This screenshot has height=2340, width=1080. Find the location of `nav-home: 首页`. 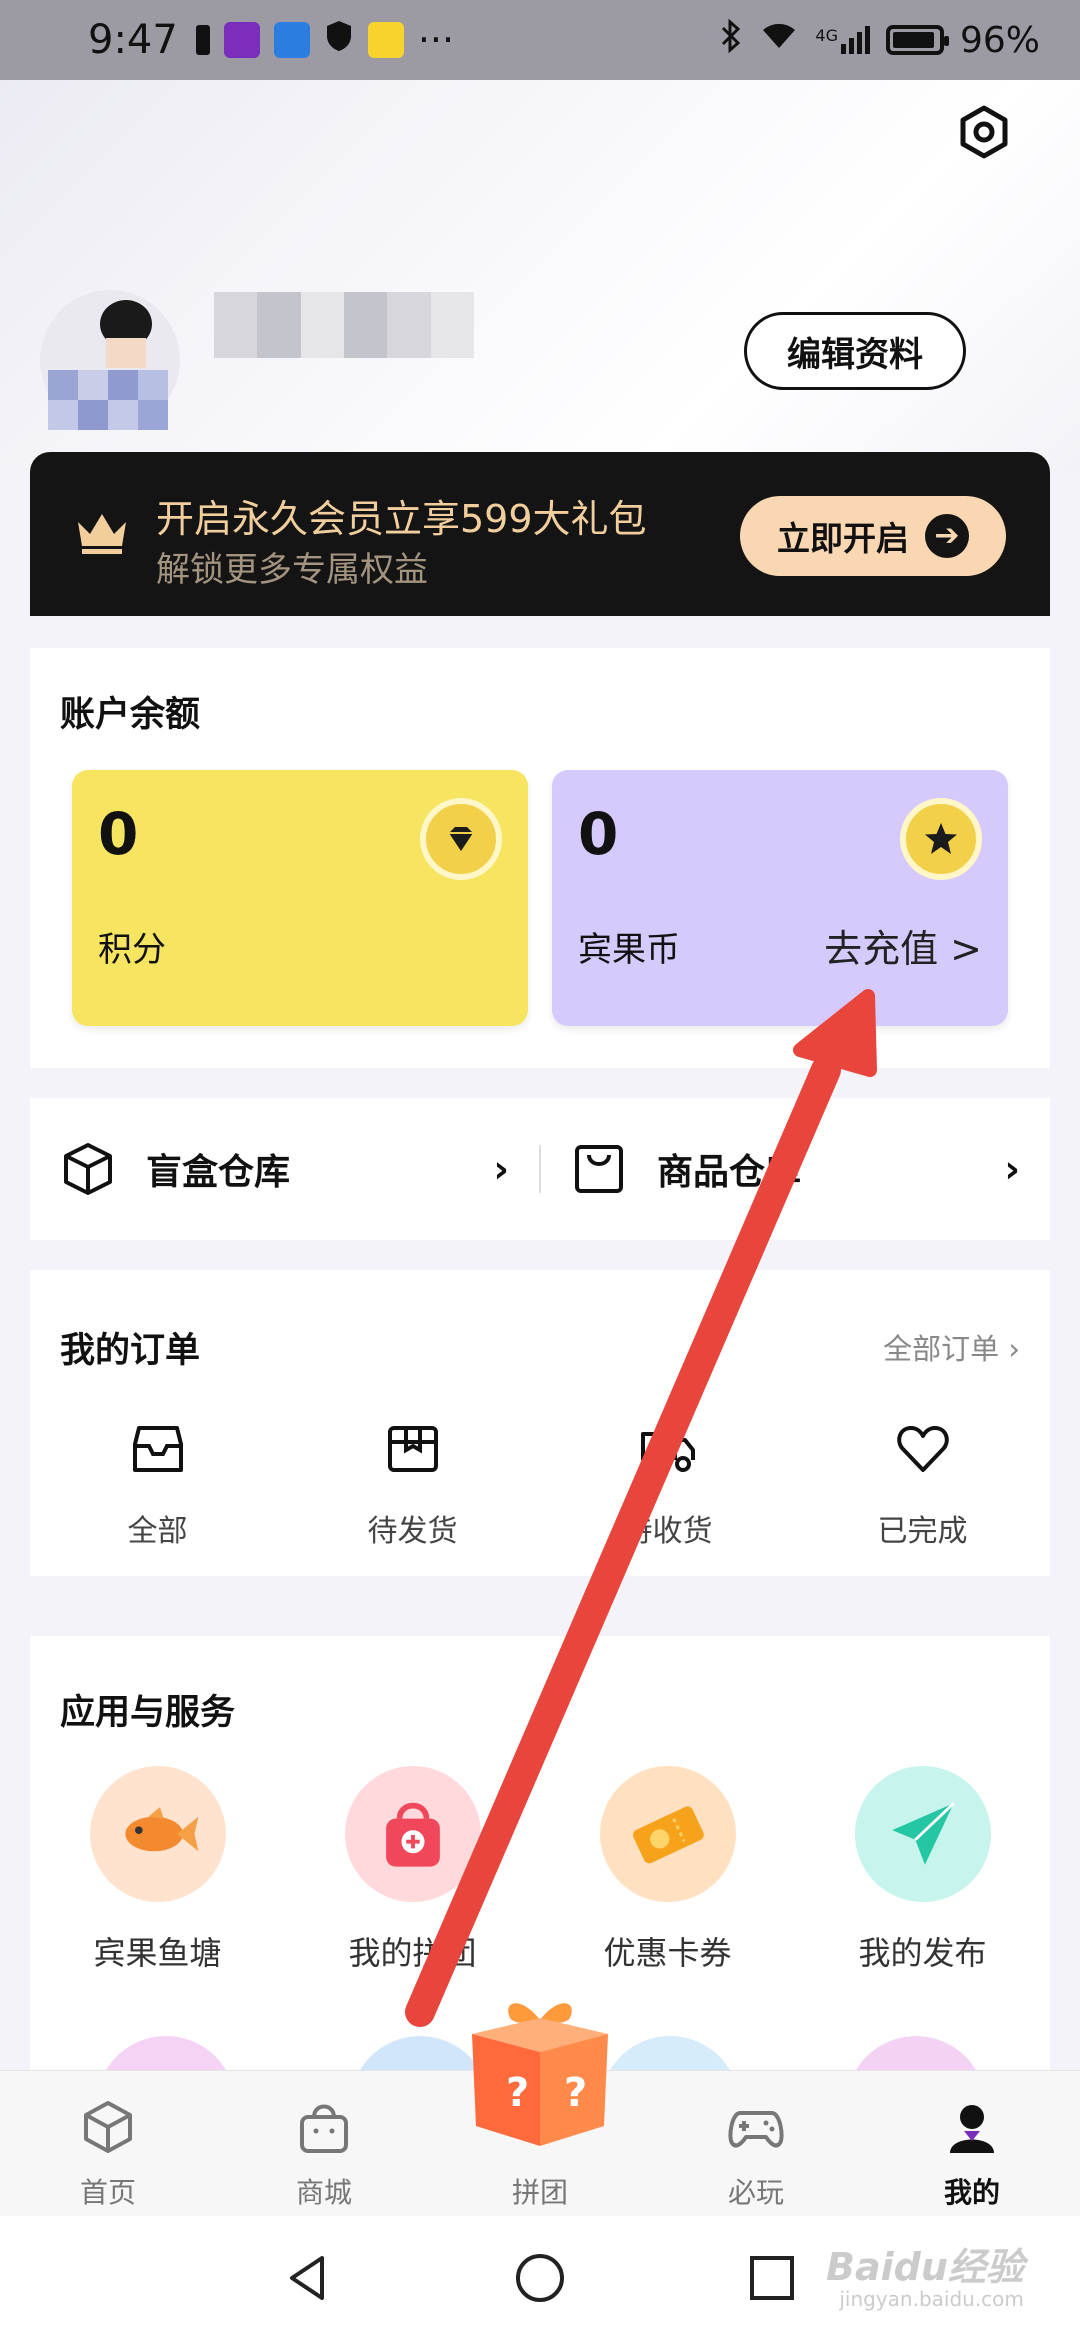

nav-home: 首页 is located at coordinates (108, 2143).